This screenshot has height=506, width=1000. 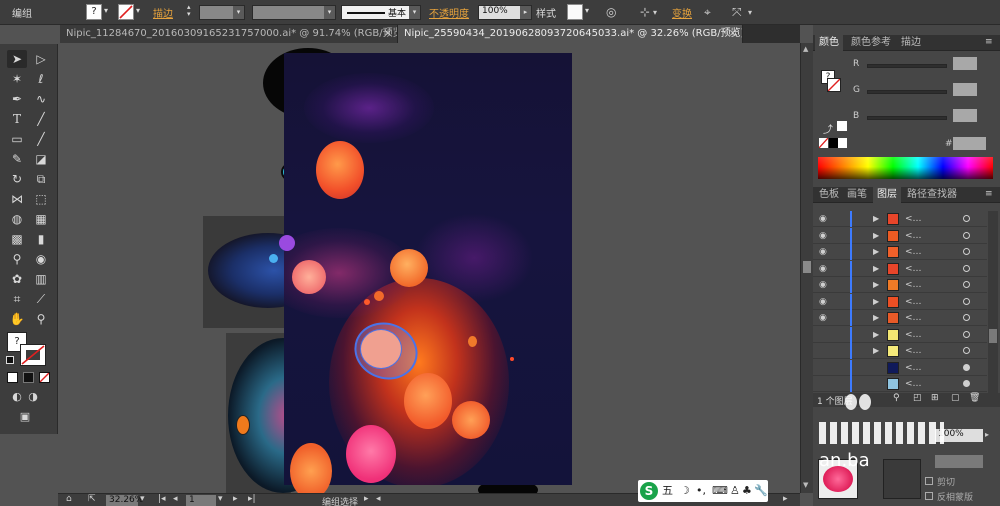 What do you see at coordinates (381, 349) in the screenshot?
I see `selected-inner-ellipse` at bounding box center [381, 349].